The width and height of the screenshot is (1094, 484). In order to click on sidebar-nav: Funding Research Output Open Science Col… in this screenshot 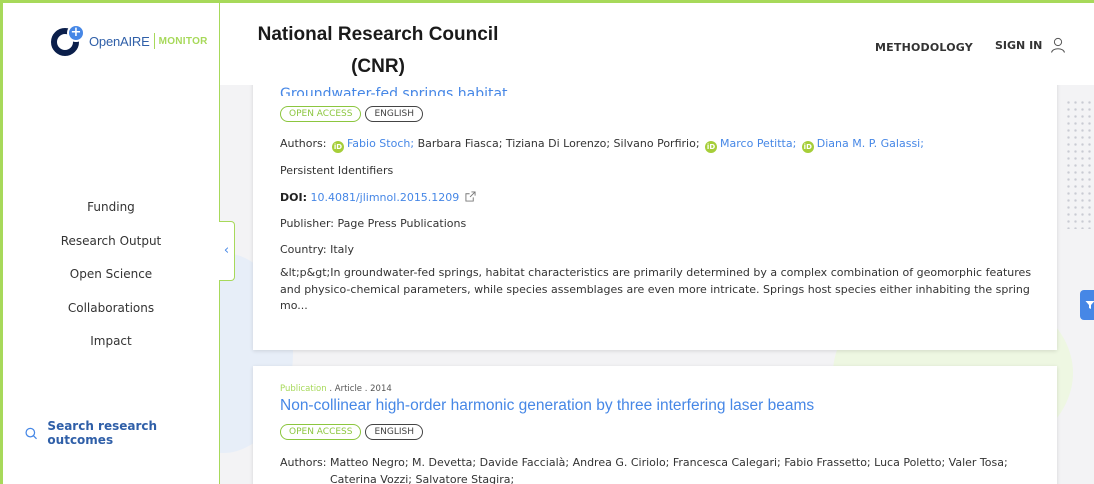, I will do `click(111, 275)`.